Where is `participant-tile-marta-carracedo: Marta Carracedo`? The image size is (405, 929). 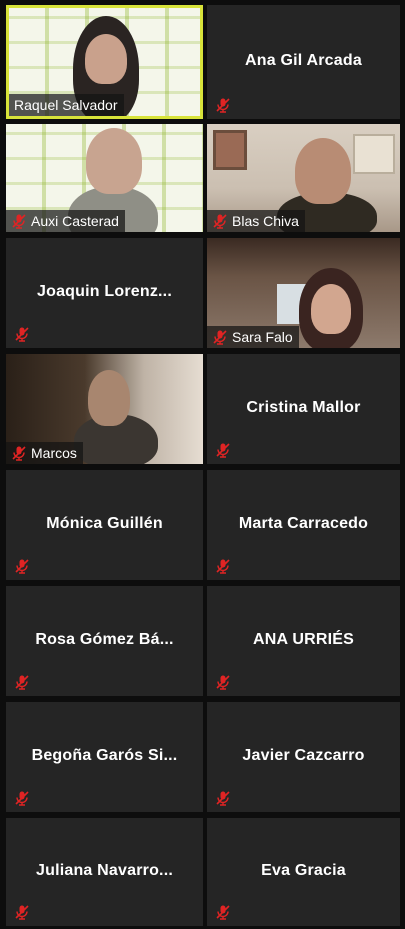 participant-tile-marta-carracedo: Marta Carracedo is located at coordinates (303, 525).